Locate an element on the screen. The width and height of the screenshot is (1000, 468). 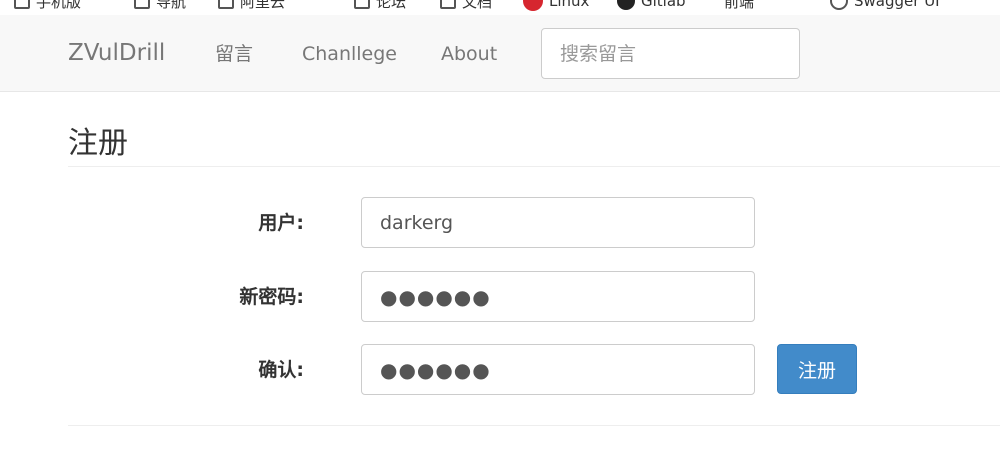
red-circle-icon is located at coordinates (533, 5).